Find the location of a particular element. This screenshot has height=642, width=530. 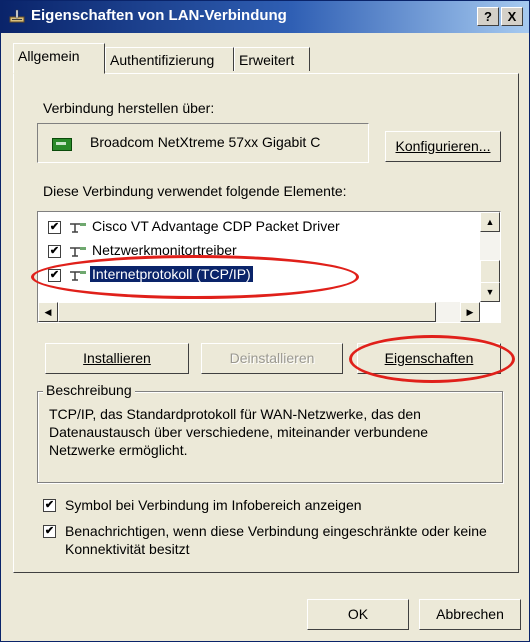

help-button: ? is located at coordinates (488, 16).